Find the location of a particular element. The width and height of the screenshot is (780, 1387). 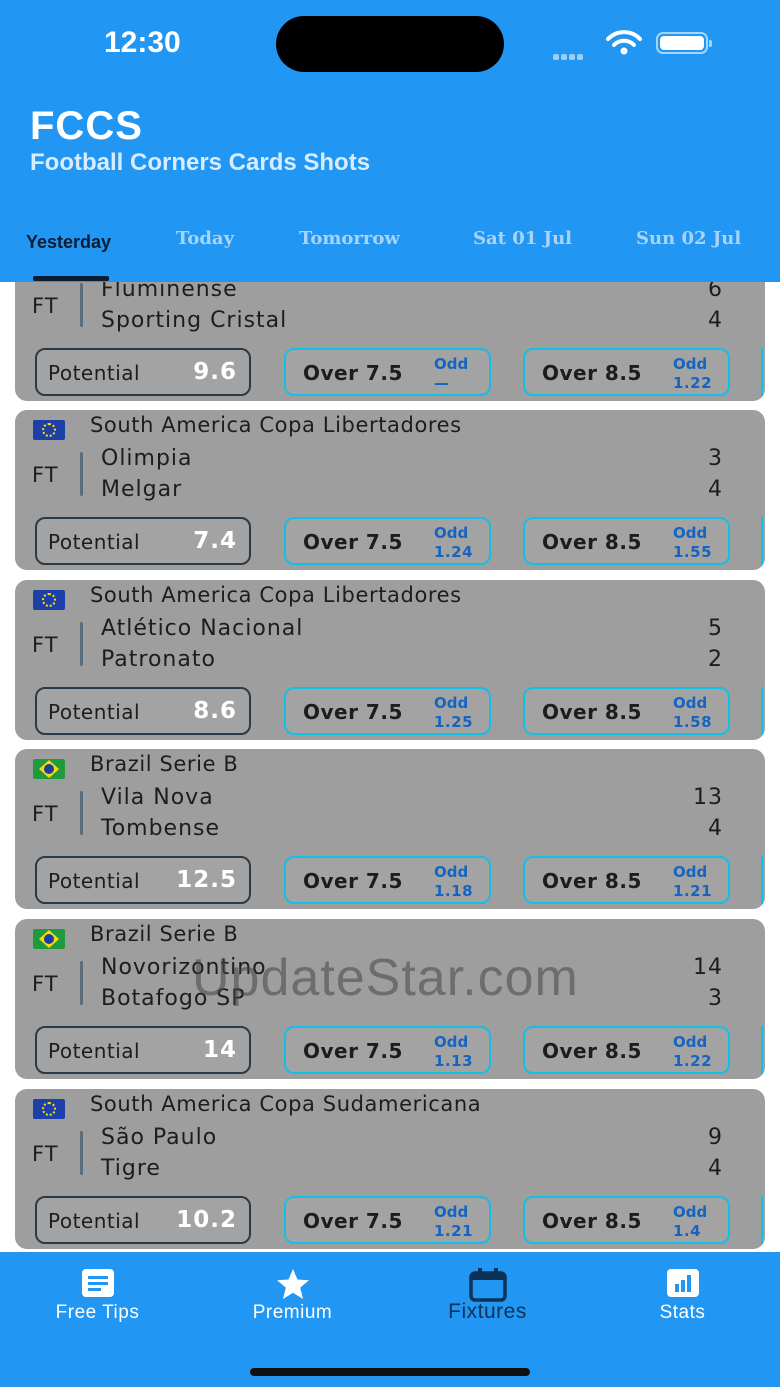

brazil-flag-icon is located at coordinates (49, 769).